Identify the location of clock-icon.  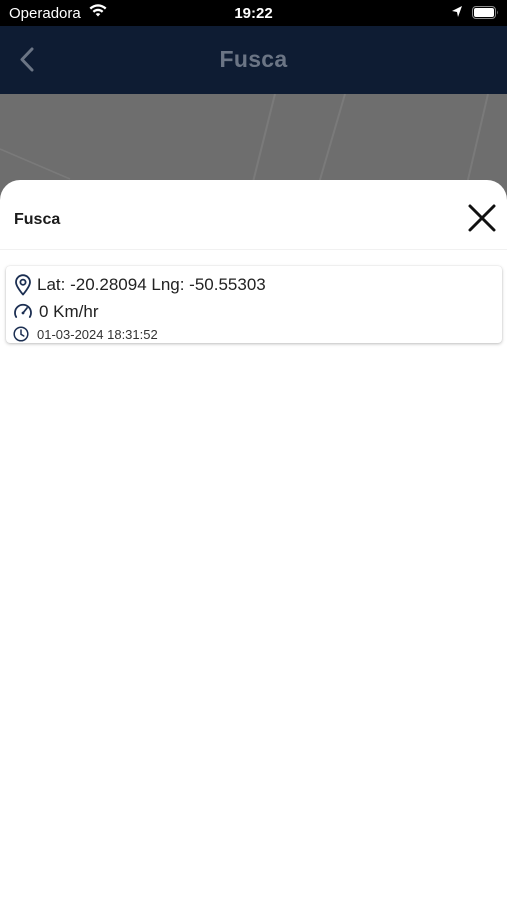
(21, 336).